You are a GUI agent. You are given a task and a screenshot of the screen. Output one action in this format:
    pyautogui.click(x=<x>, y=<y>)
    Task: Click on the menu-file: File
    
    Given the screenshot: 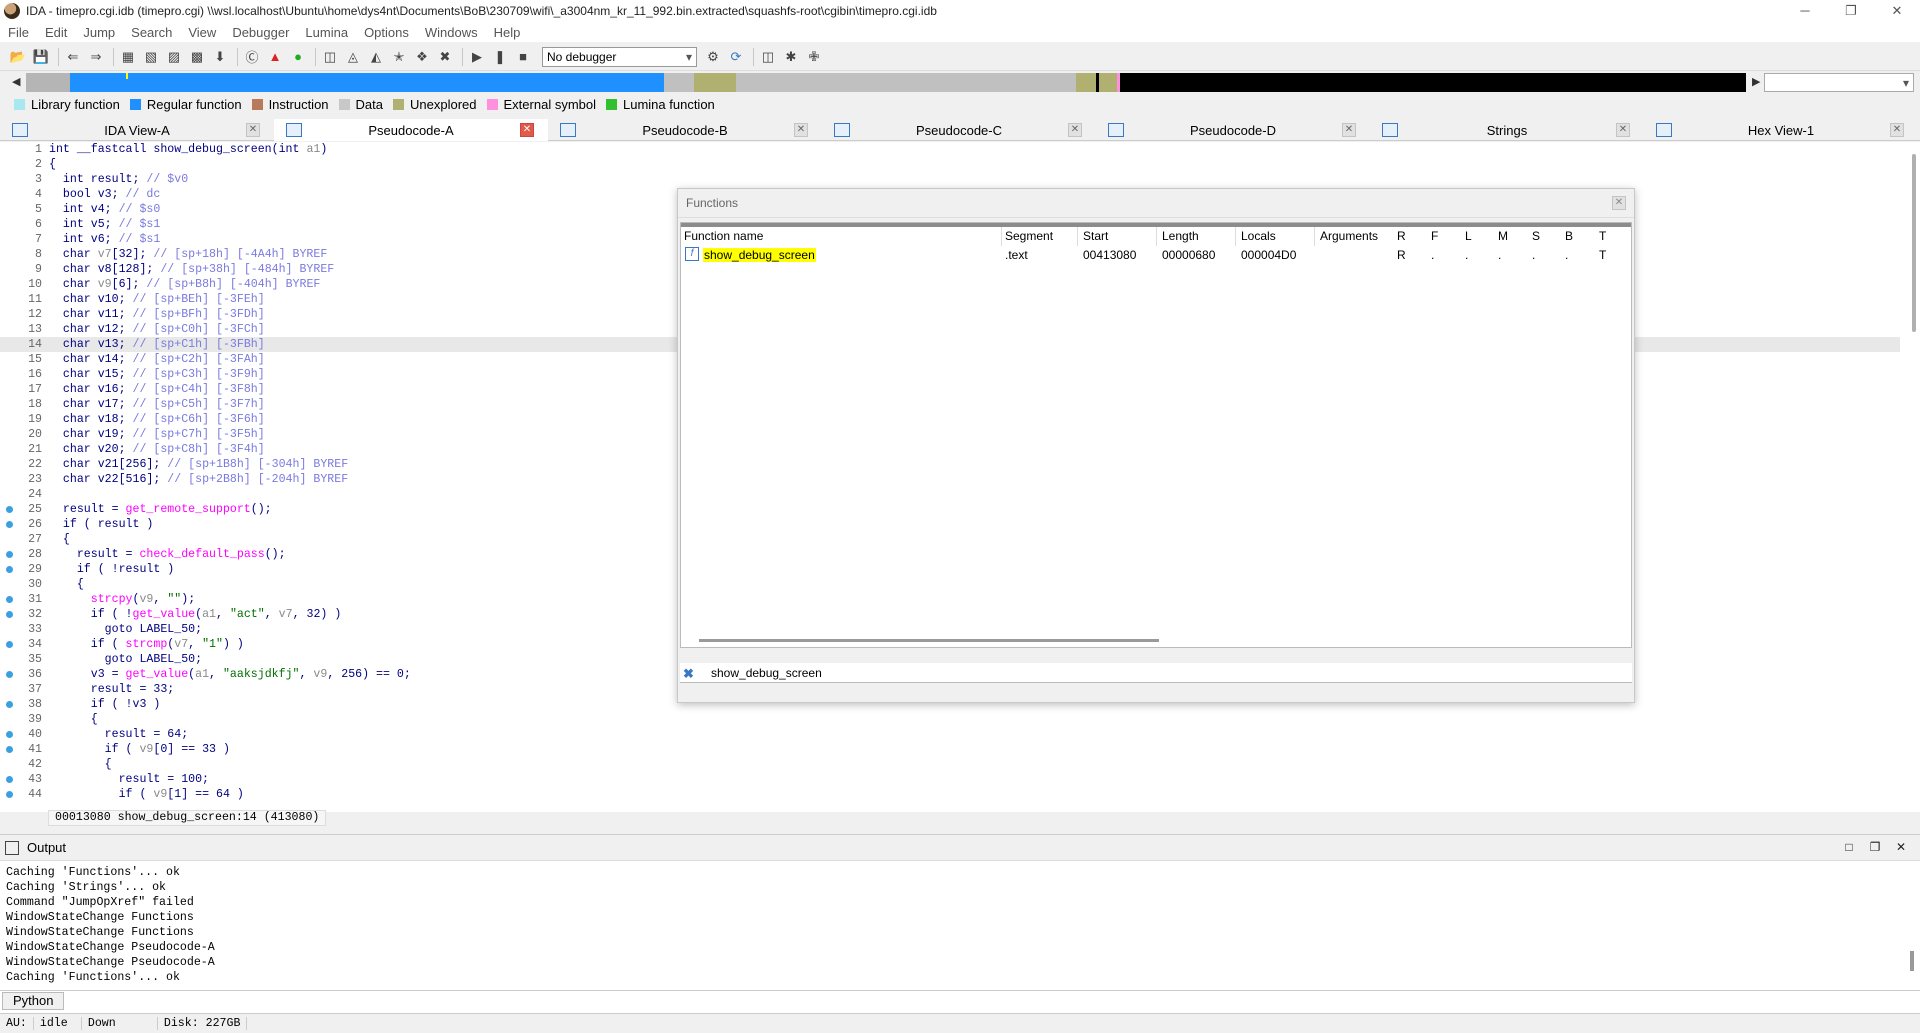 What is the action you would take?
    pyautogui.click(x=18, y=32)
    